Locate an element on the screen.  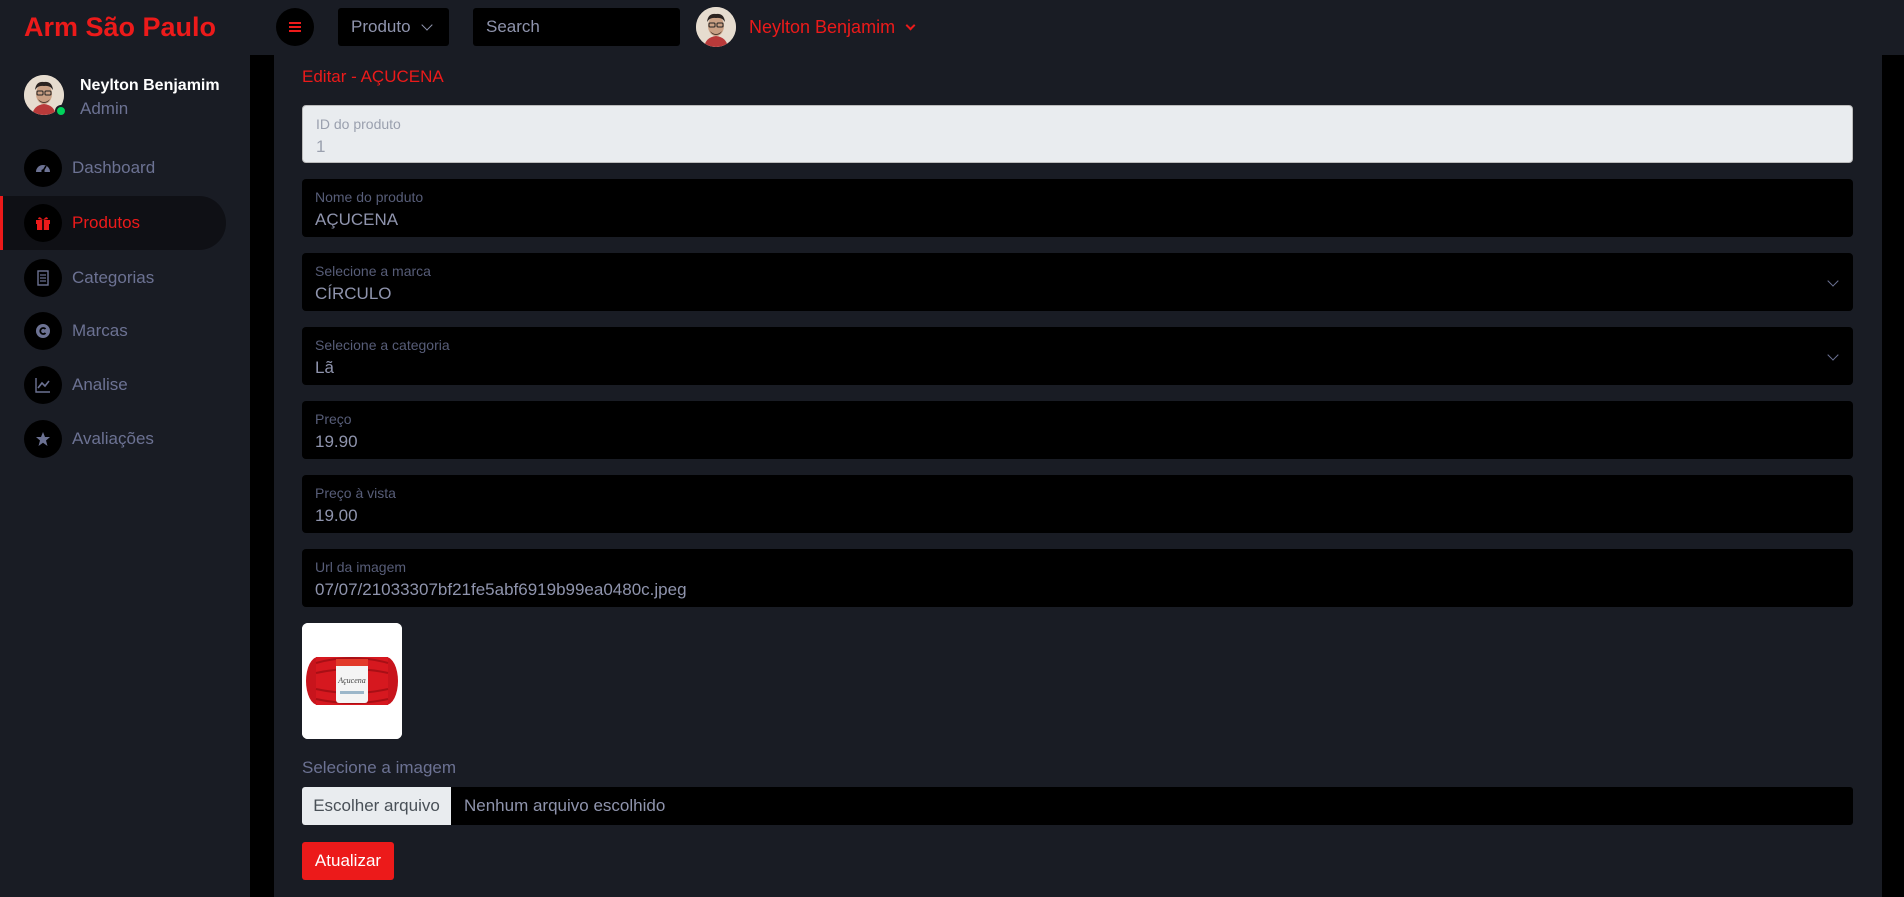
navbar-profile-name: Neylton Benjamim is located at coordinates (822, 26).